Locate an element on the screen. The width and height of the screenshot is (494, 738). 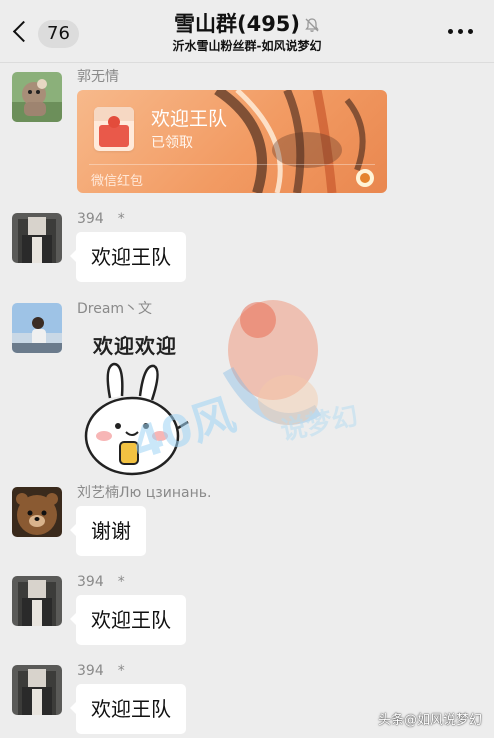
chat-header: 76 雪山群(495) 沂水雪山粉丝群-如风说梦幻 is located at coordinates (247, 31).